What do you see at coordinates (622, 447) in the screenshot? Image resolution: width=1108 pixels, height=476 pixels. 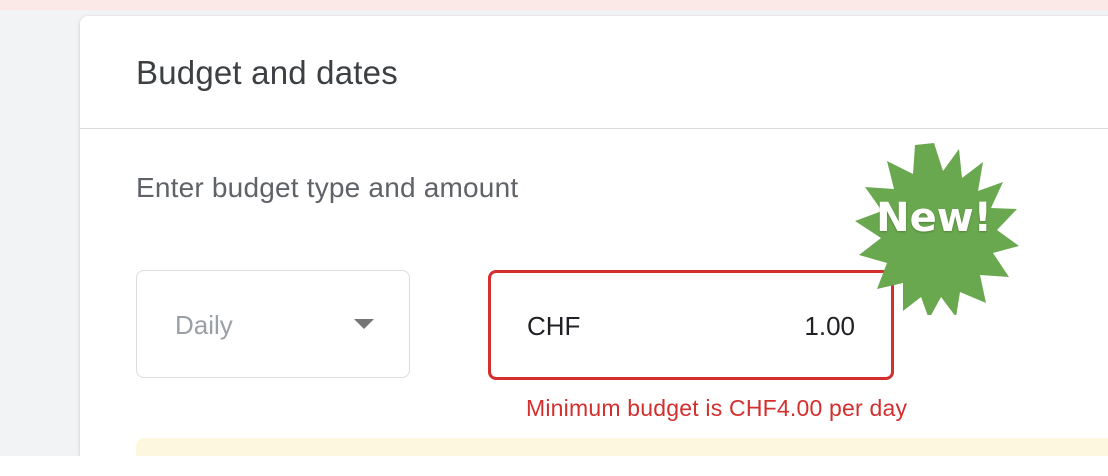 I see `notice-bar` at bounding box center [622, 447].